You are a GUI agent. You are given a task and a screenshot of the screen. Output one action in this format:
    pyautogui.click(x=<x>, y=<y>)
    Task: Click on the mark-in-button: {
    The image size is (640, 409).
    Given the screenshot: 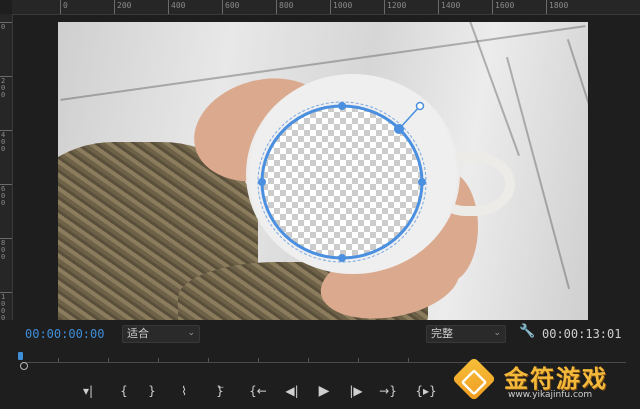 What is the action you would take?
    pyautogui.click(x=124, y=391)
    